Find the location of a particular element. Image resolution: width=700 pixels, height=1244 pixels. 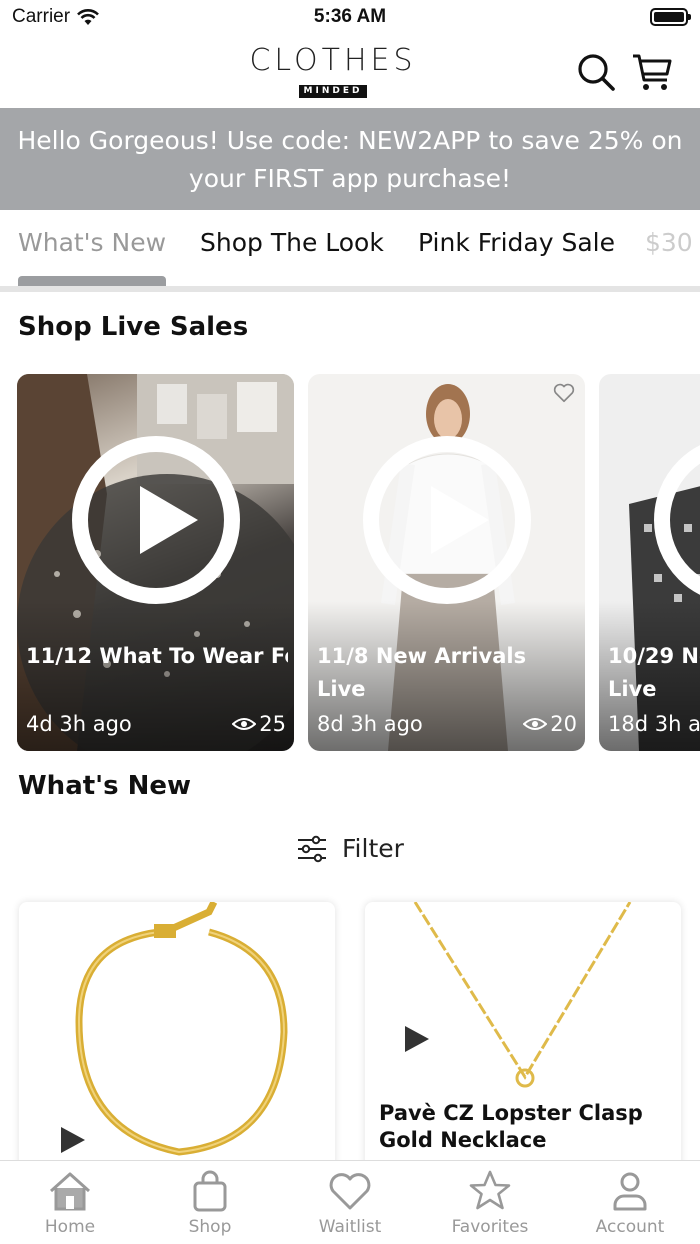

tab-label: Waitlist is located at coordinates (350, 1227).